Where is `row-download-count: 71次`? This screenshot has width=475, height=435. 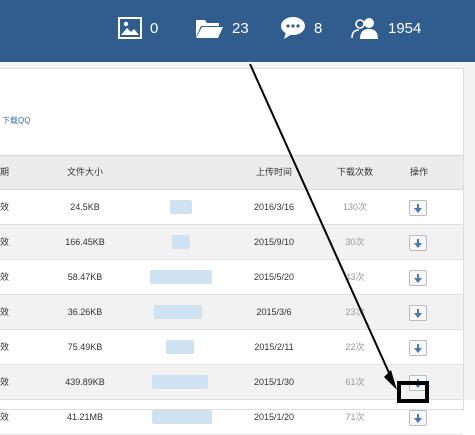
row-download-count: 71次 is located at coordinates (355, 417).